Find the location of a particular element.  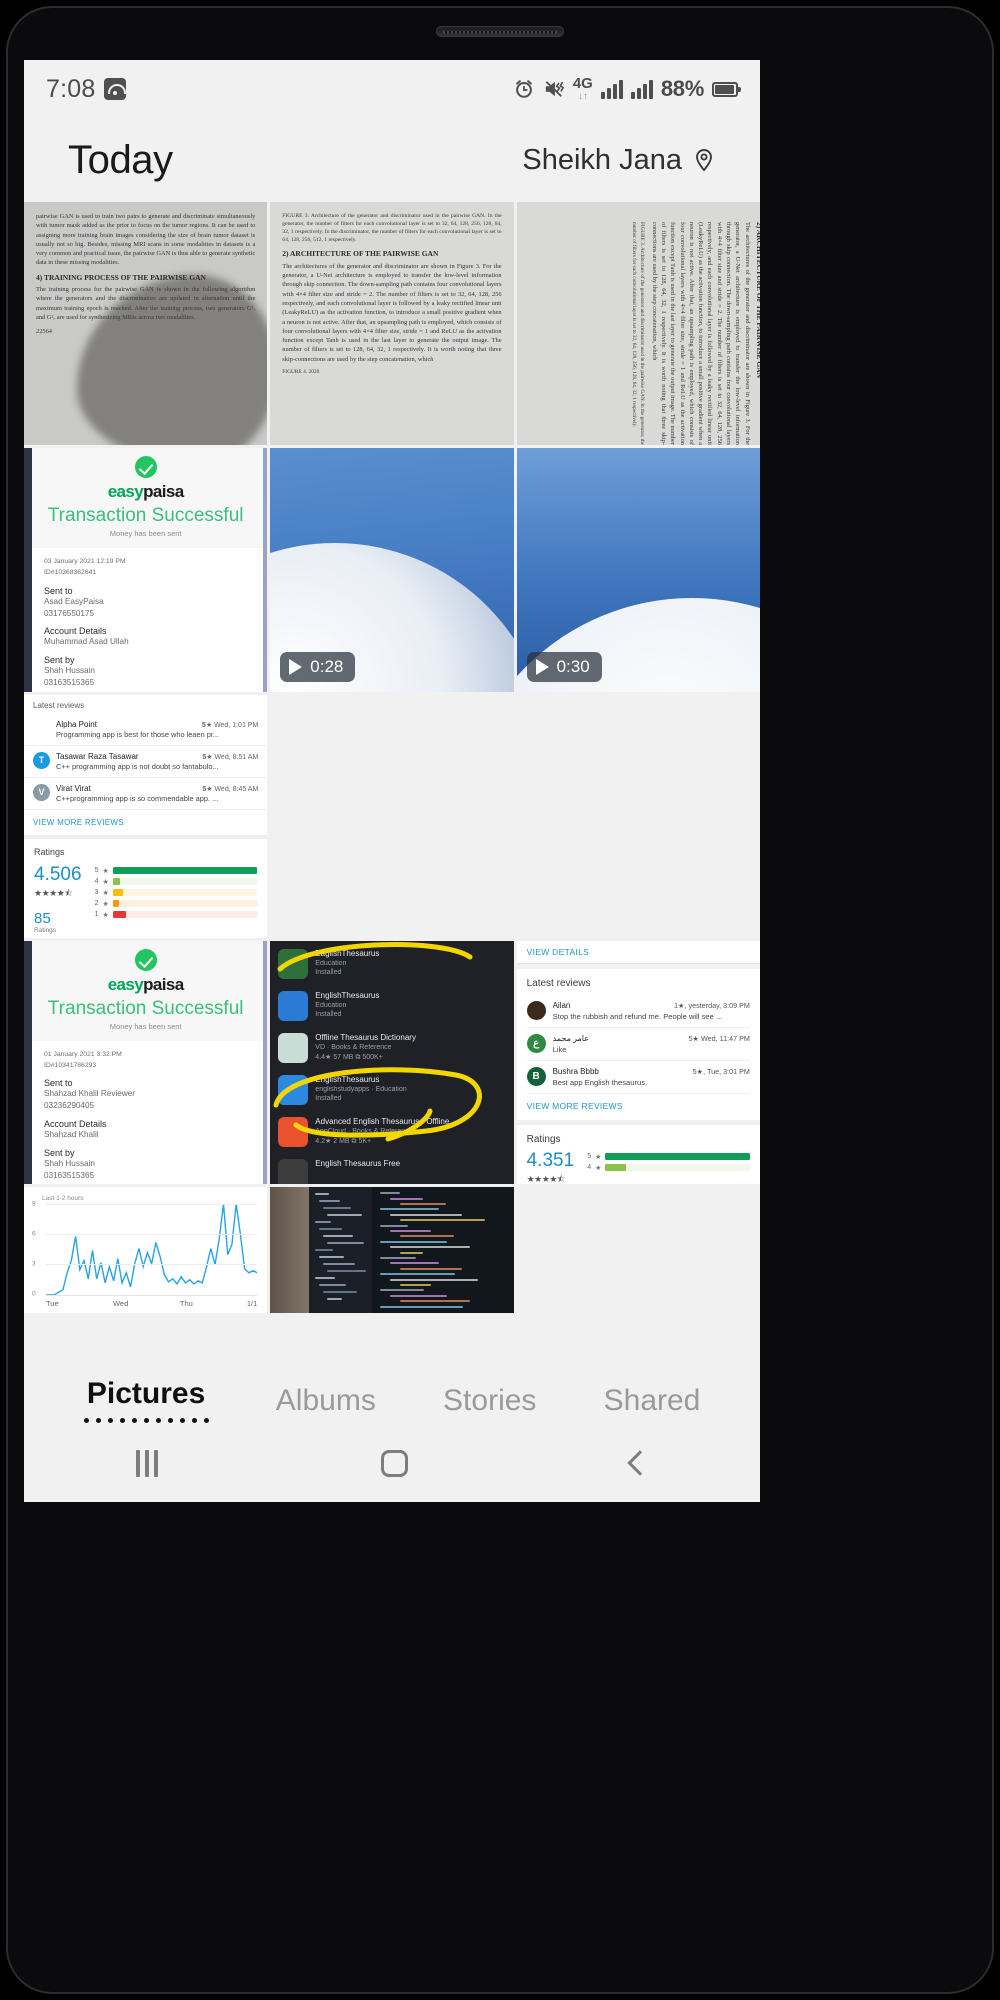

gallery-item-chart: Last 1-2 hours 9 6 3 0 Tue Wed Thu 1/1 is located at coordinates (146, 1250).